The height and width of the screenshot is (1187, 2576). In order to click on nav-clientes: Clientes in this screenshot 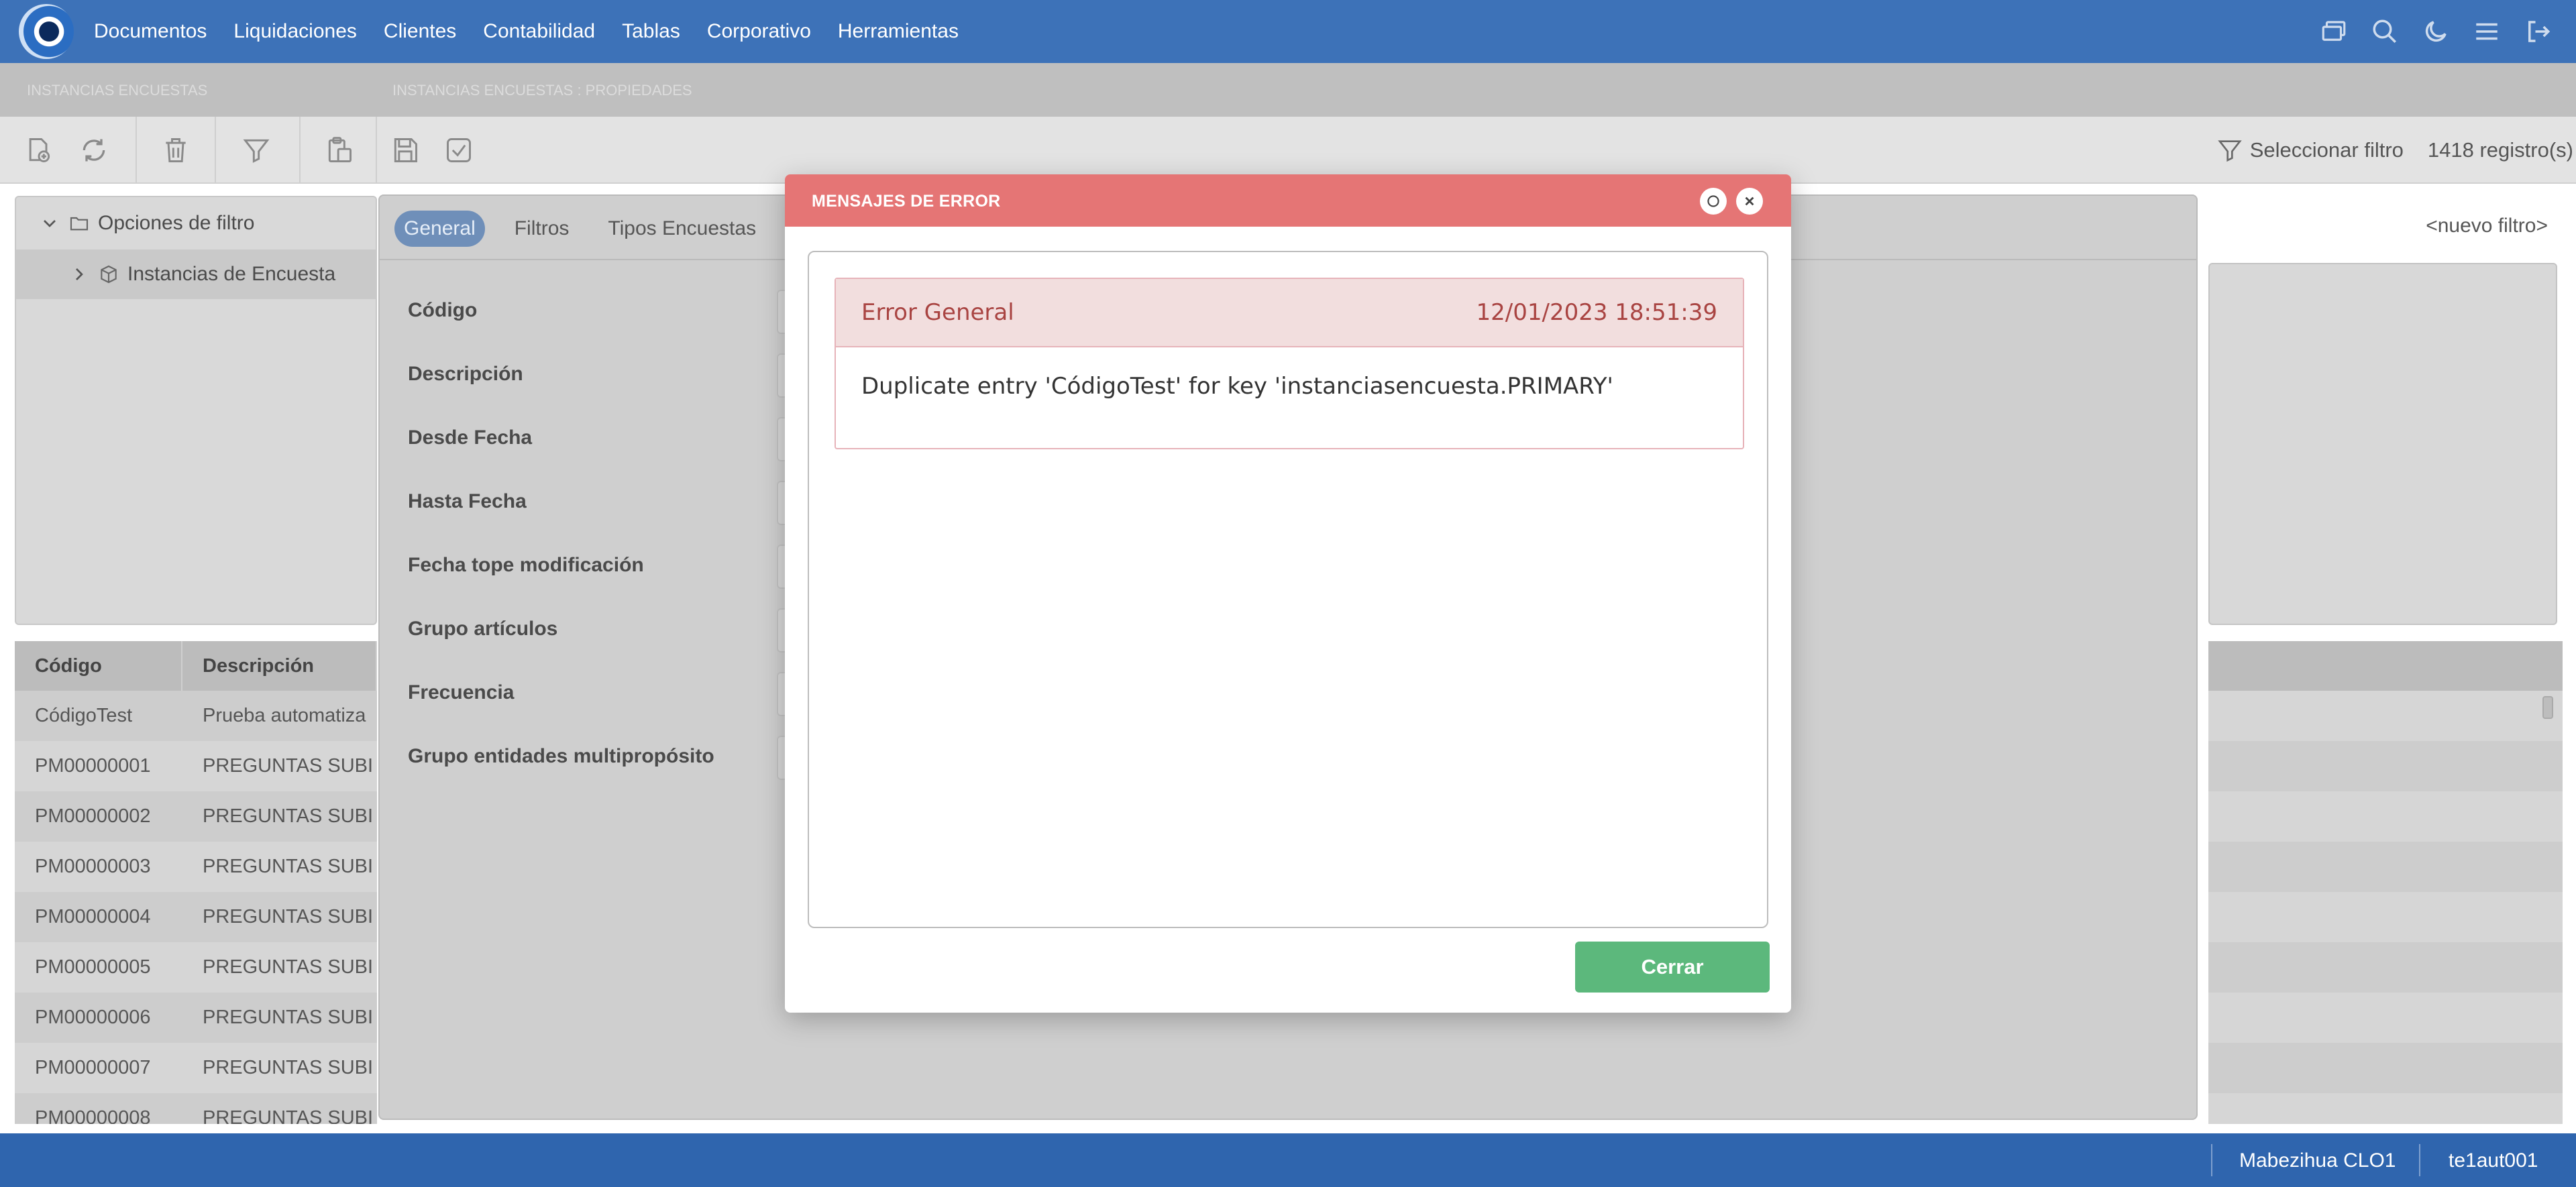, I will do `click(420, 32)`.